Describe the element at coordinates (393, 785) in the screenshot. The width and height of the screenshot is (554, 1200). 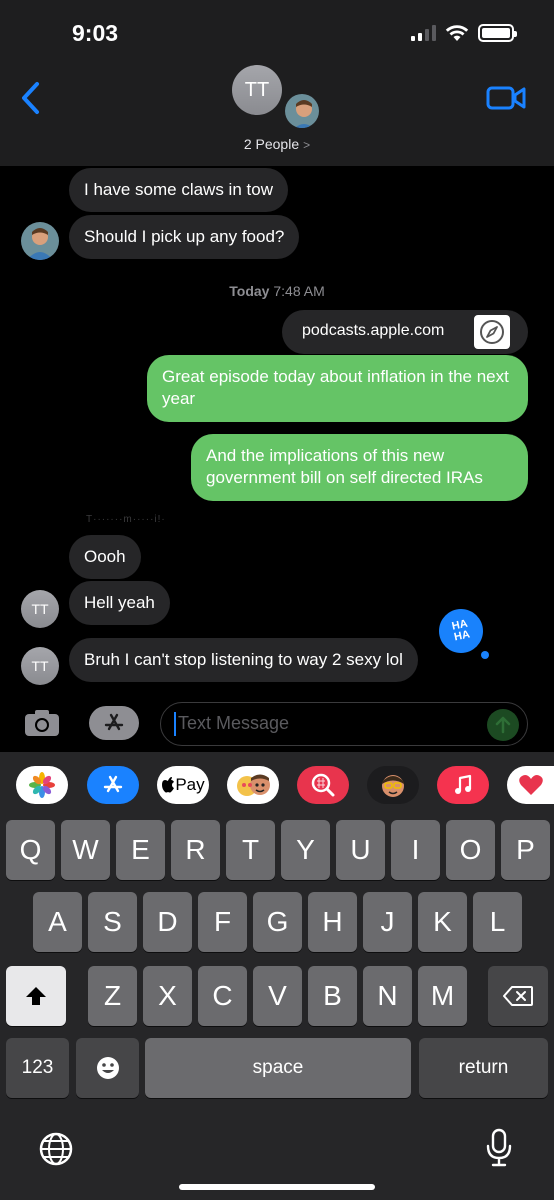
I see `memoji-app-icon` at that location.